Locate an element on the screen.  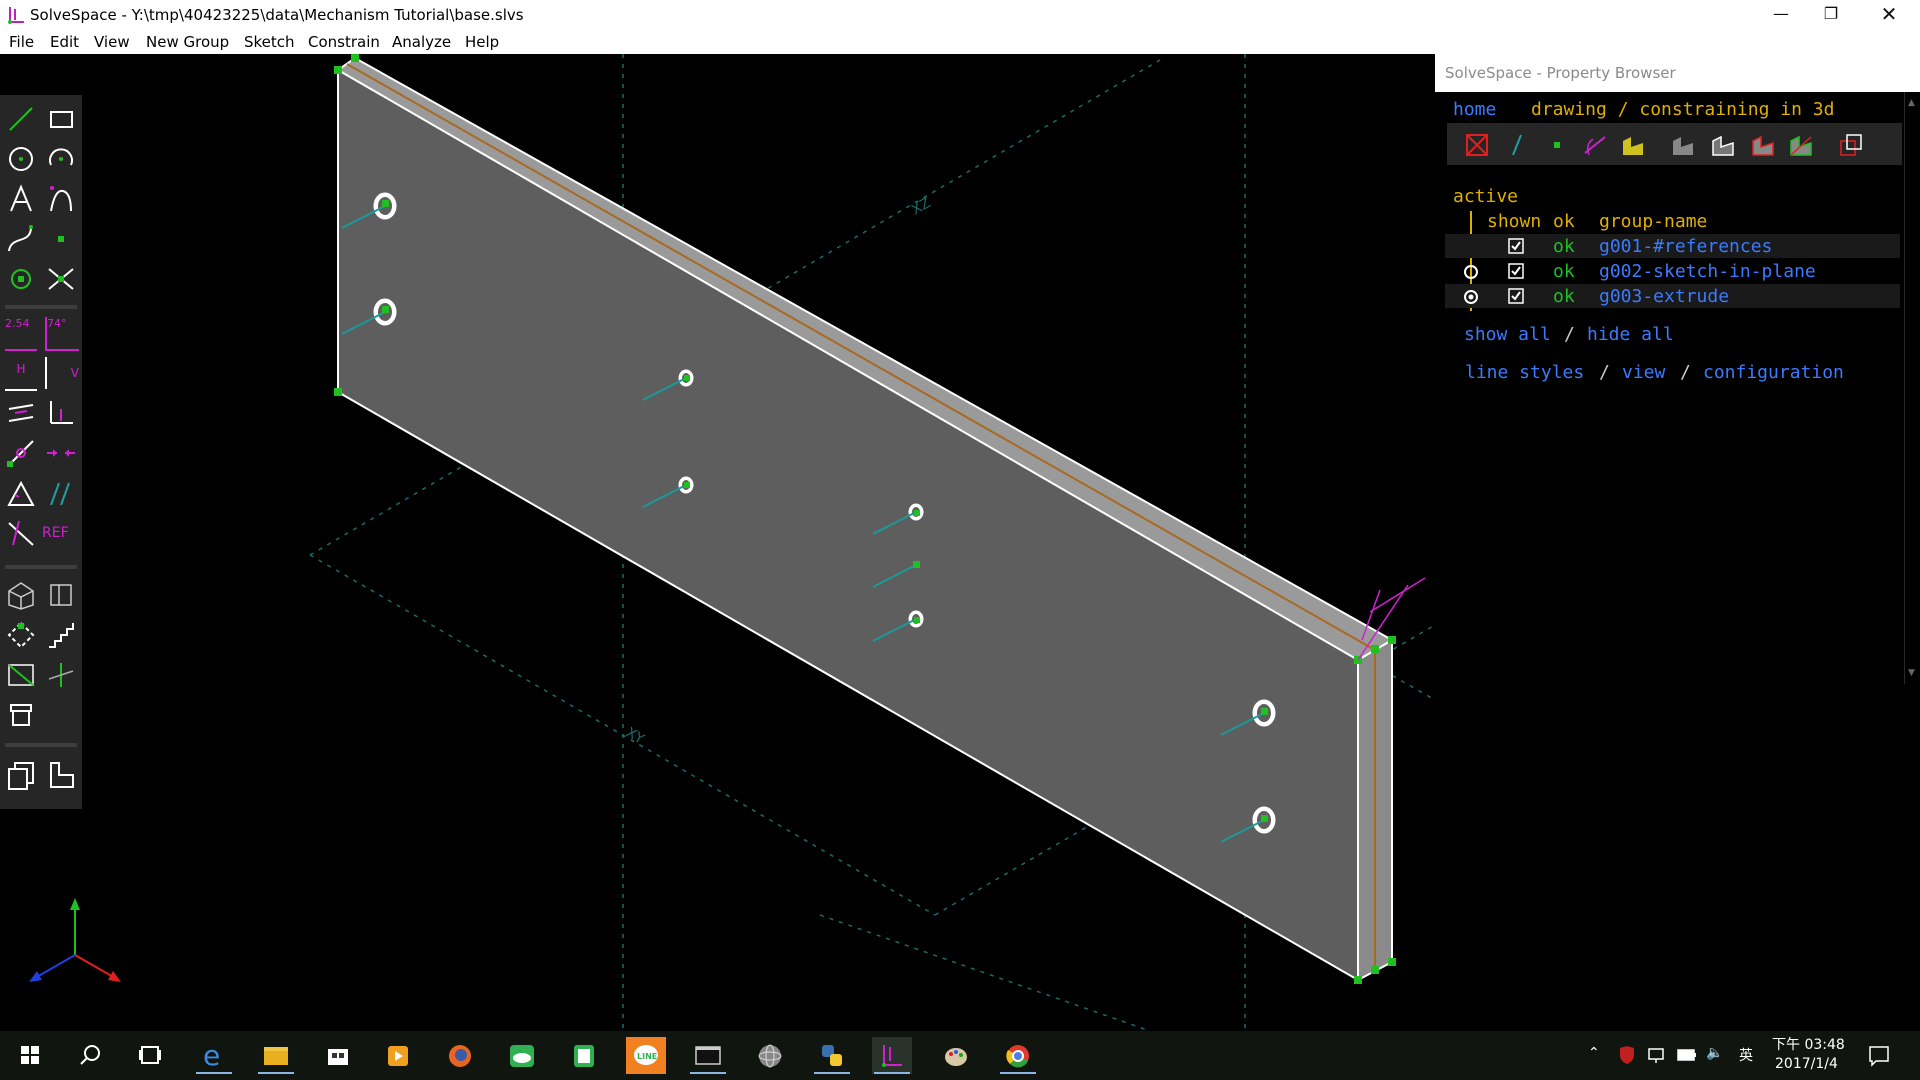
close-button: ✕ is located at coordinates (1889, 15).